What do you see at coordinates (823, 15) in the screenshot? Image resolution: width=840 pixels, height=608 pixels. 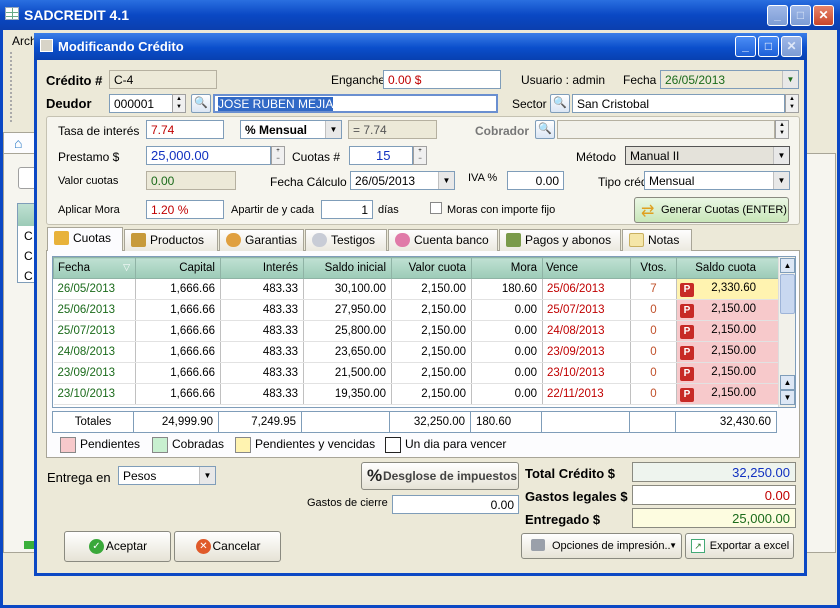 I see `close-icon: ✕` at bounding box center [823, 15].